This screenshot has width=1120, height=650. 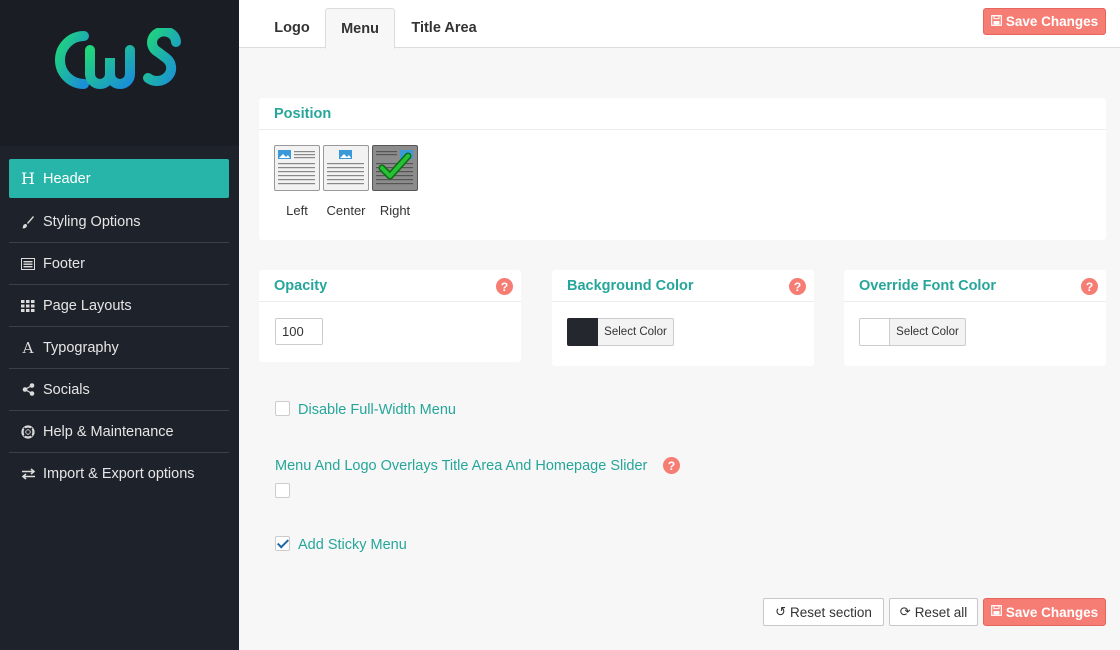 What do you see at coordinates (360, 28) in the screenshot?
I see `tab-menu: Menu` at bounding box center [360, 28].